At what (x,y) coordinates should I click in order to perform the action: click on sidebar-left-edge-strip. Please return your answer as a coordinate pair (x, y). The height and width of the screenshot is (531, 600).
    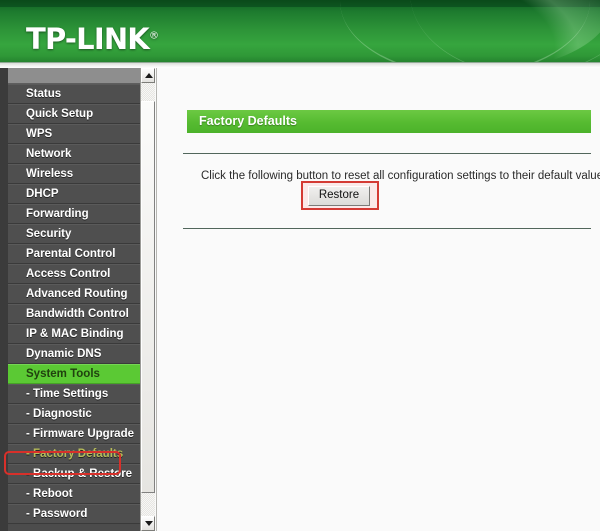
    Looking at the image, I should click on (4, 299).